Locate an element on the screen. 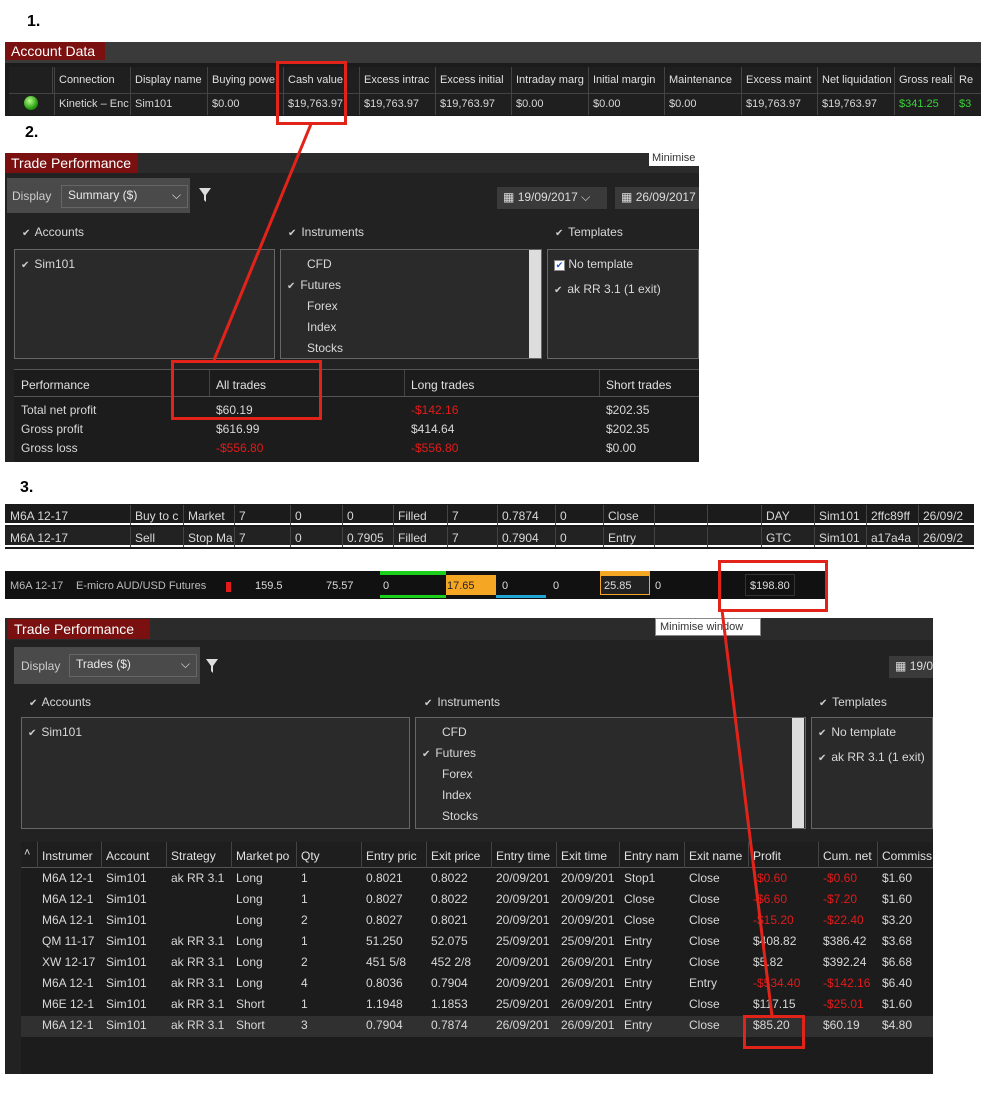 Image resolution: width=981 pixels, height=1114 pixels. display-dropdown: Summary ($) ⌵ is located at coordinates (124, 196).